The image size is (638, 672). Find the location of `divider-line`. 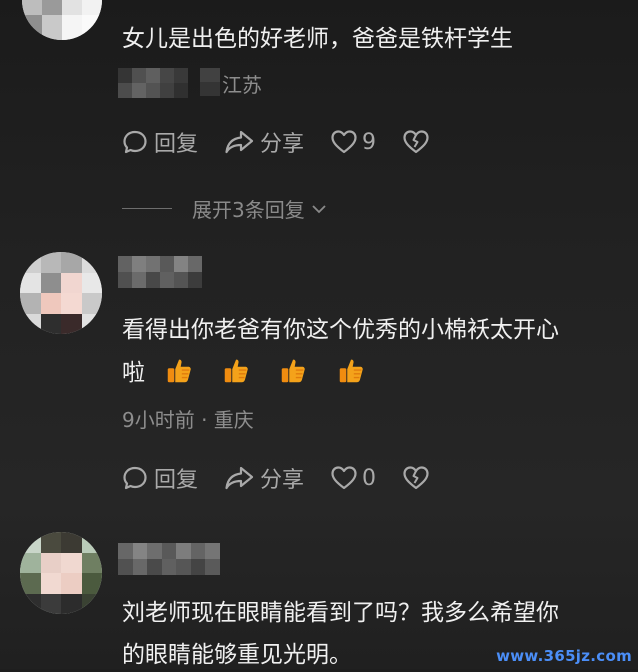

divider-line is located at coordinates (147, 208).